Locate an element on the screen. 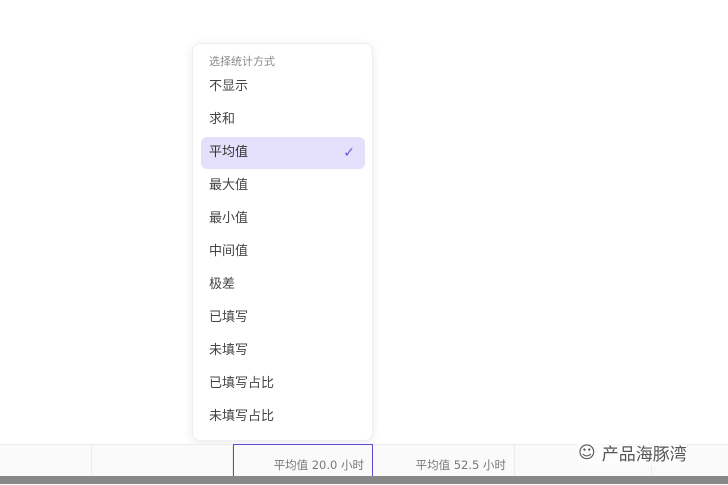 The image size is (728, 485). menu-item-filled: 已填写 is located at coordinates (283, 318).